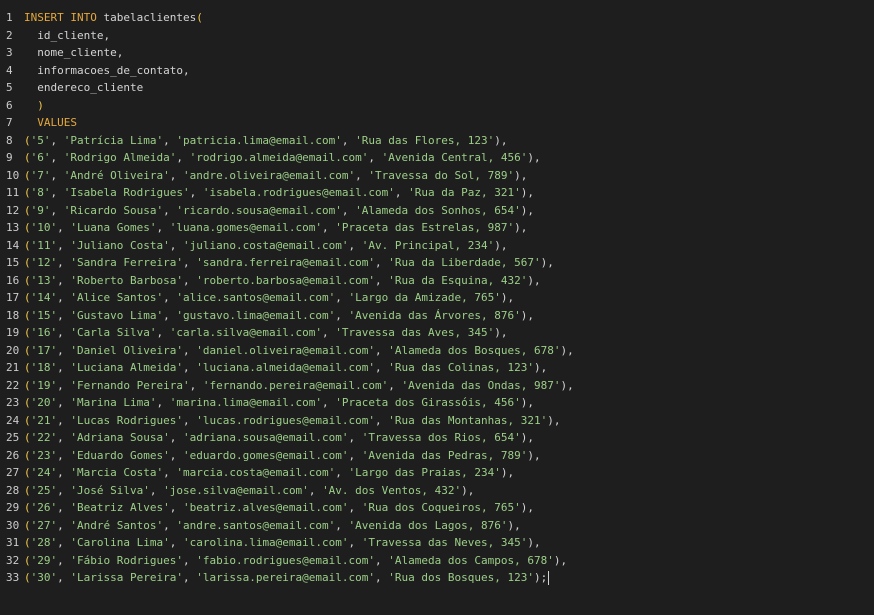 This screenshot has height=615, width=874. What do you see at coordinates (441, 507) in the screenshot?
I see `string-literal: 'Rua dos Coqueiros, 765'` at bounding box center [441, 507].